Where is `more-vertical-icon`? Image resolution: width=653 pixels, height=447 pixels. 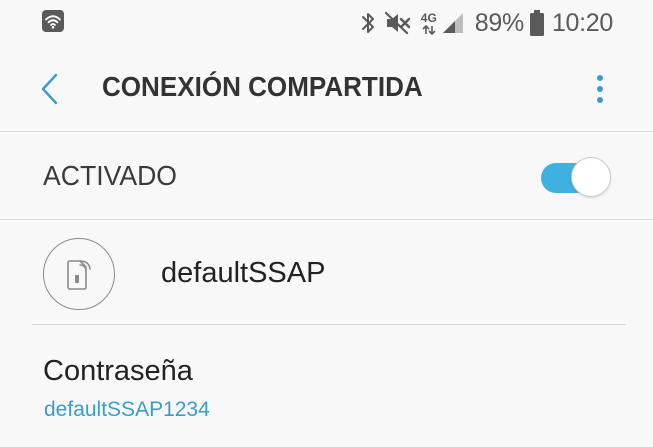 more-vertical-icon is located at coordinates (600, 89).